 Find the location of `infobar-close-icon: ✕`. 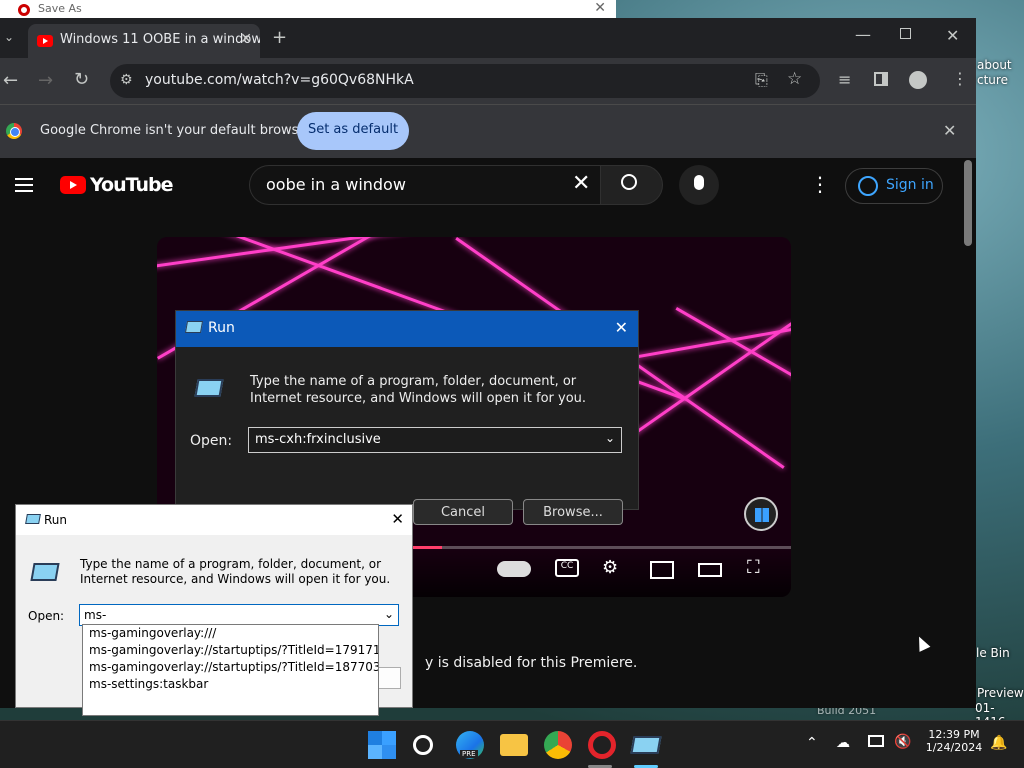

infobar-close-icon: ✕ is located at coordinates (949, 131).